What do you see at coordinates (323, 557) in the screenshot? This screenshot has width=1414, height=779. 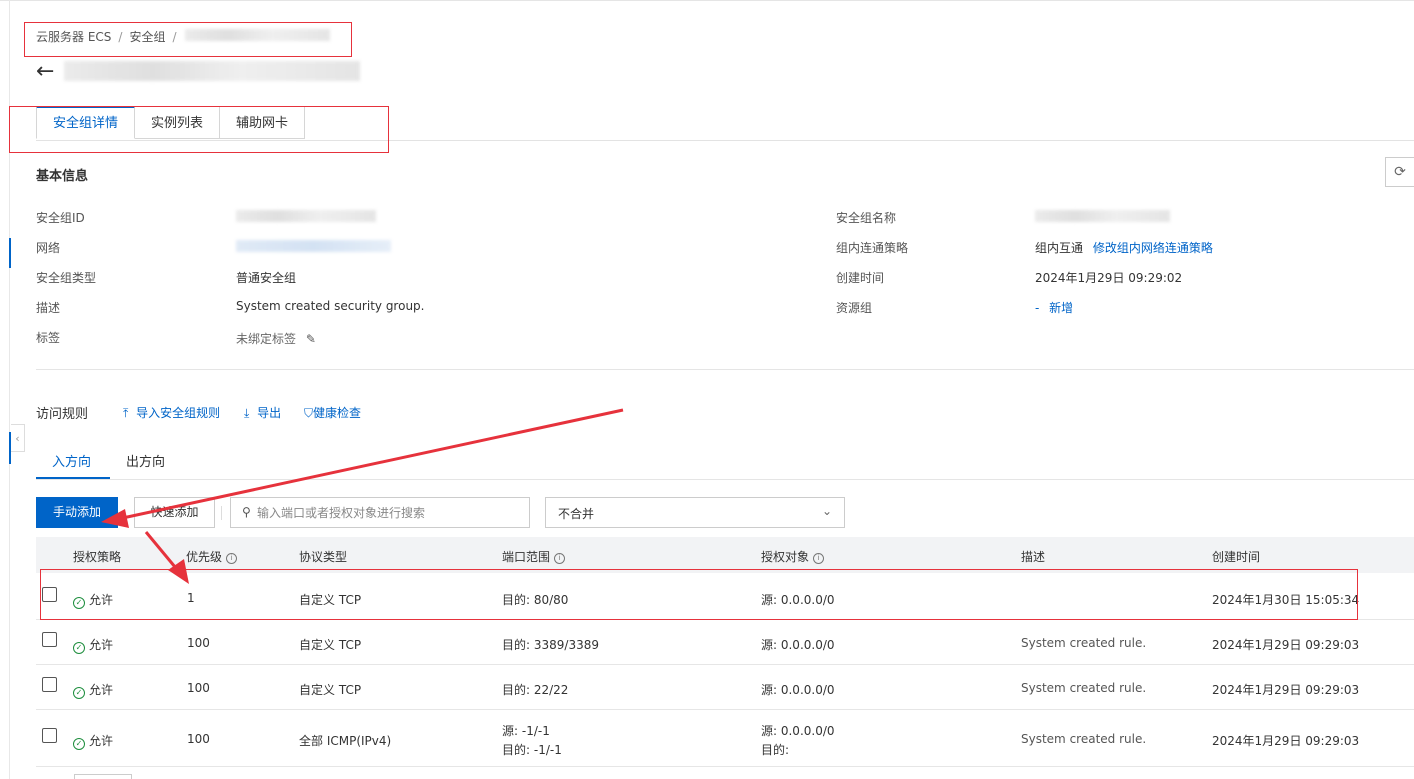 I see `col-protocol: 协议类型` at bounding box center [323, 557].